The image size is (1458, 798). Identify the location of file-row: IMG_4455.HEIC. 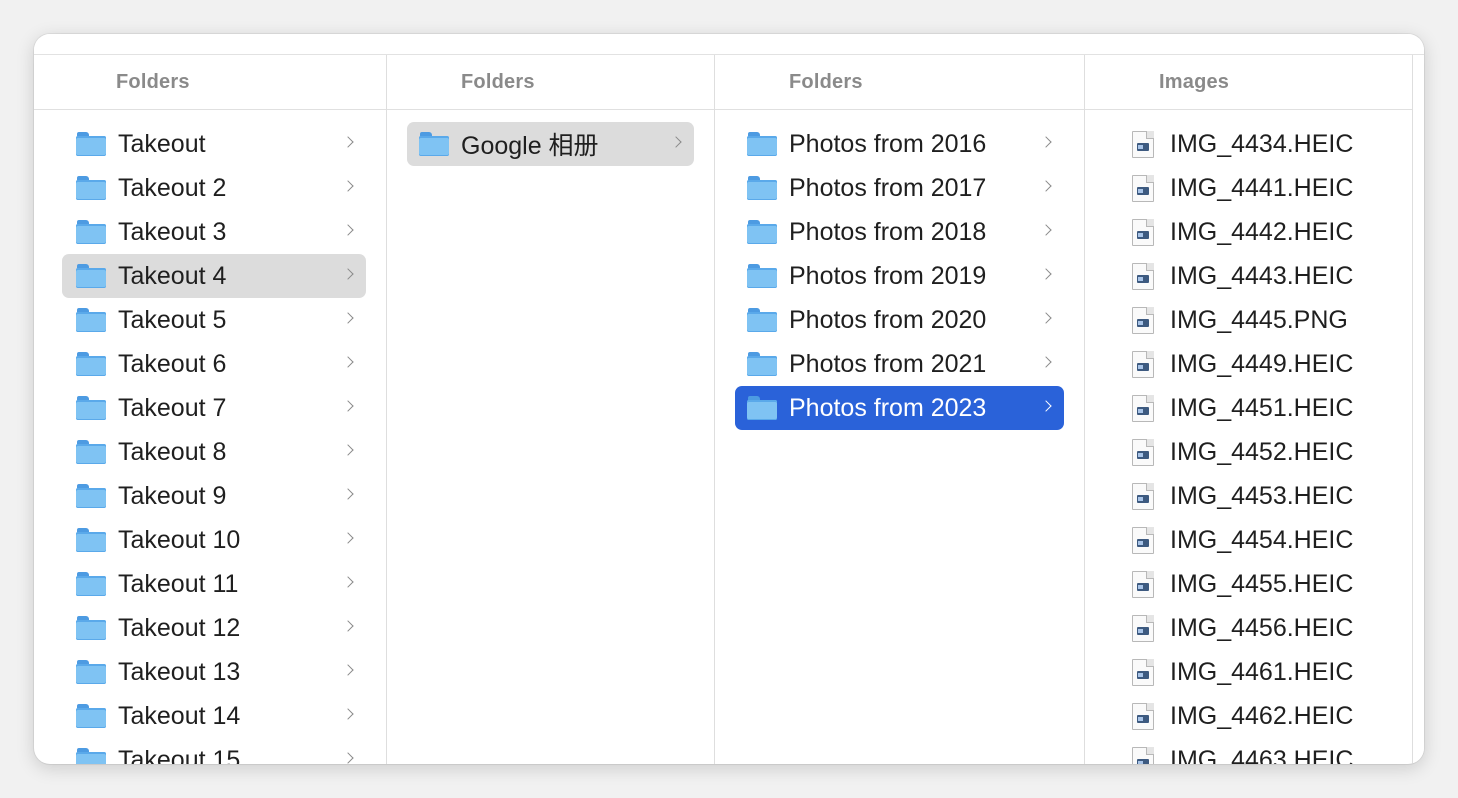
(1256, 584).